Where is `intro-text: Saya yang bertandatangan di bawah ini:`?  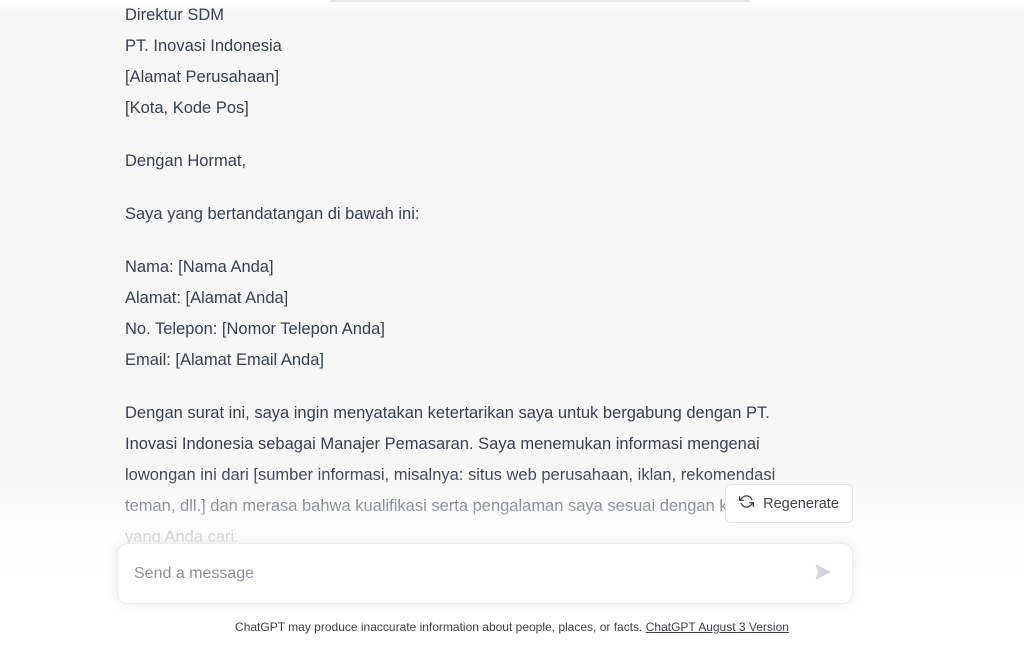 intro-text: Saya yang bertandatangan di bawah ini: is located at coordinates (272, 214).